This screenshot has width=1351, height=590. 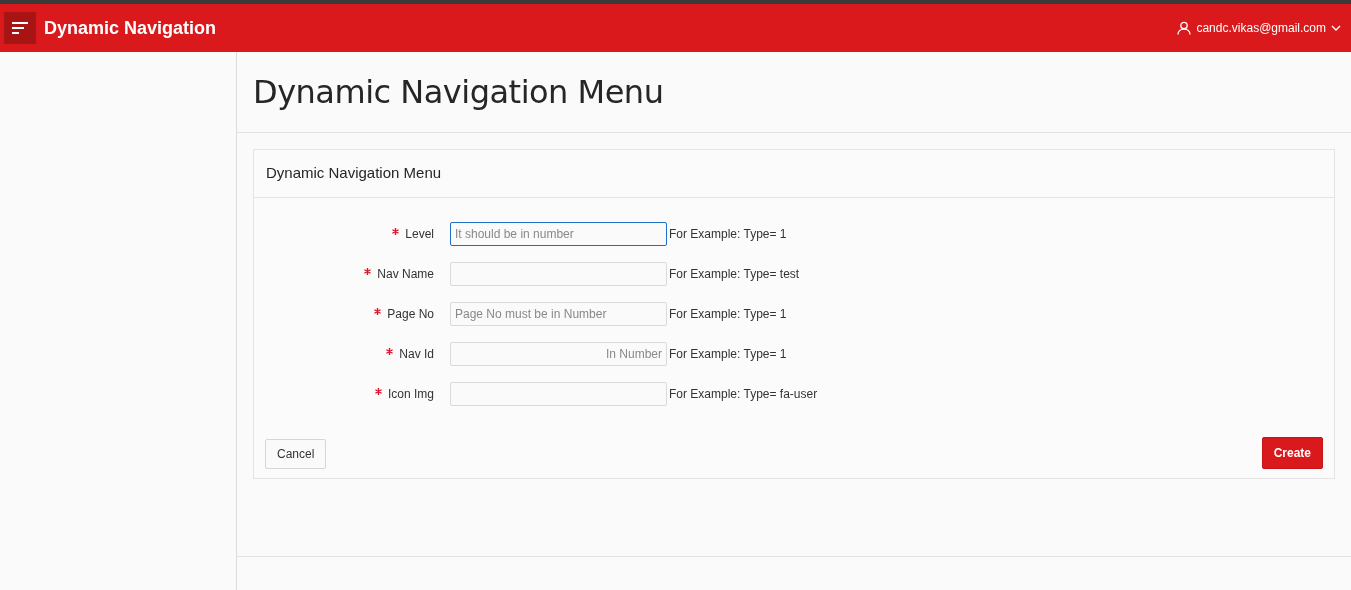 What do you see at coordinates (416, 354) in the screenshot?
I see `field-label: Nav Id` at bounding box center [416, 354].